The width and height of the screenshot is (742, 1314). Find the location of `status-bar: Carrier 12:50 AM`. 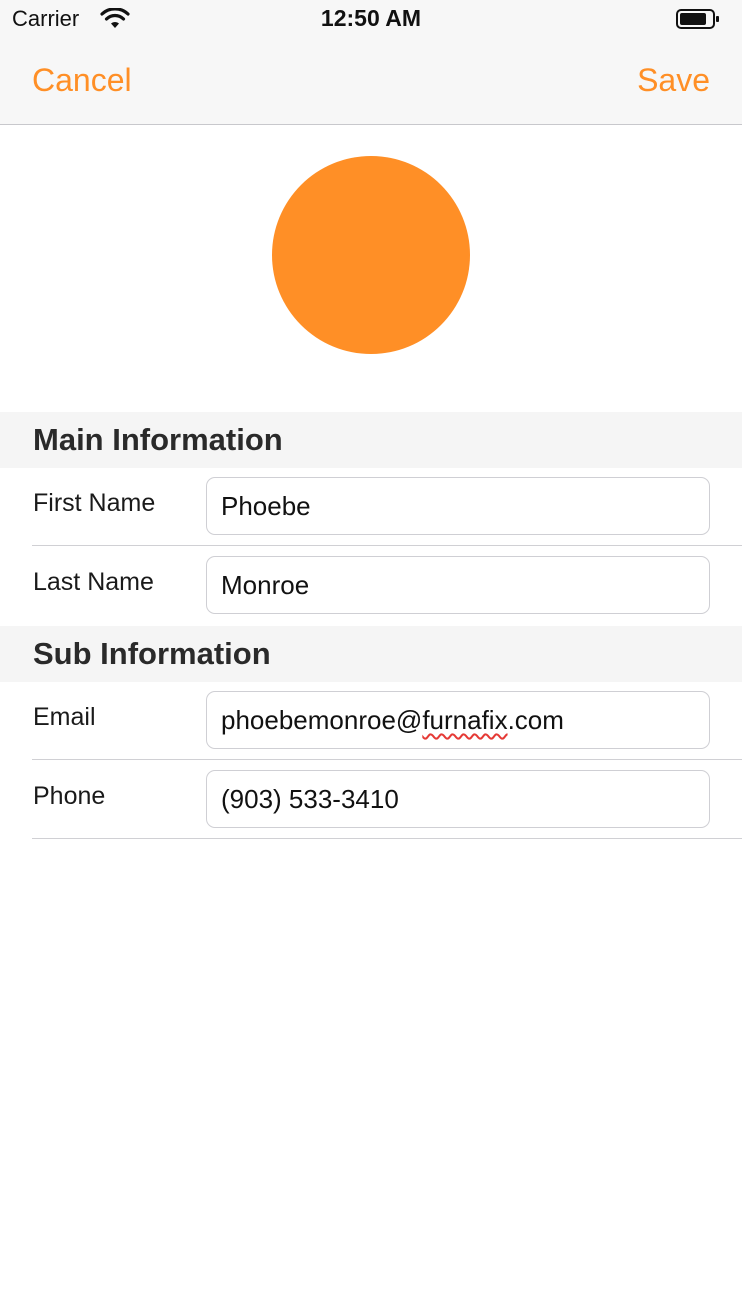

status-bar: Carrier 12:50 AM is located at coordinates (371, 20).